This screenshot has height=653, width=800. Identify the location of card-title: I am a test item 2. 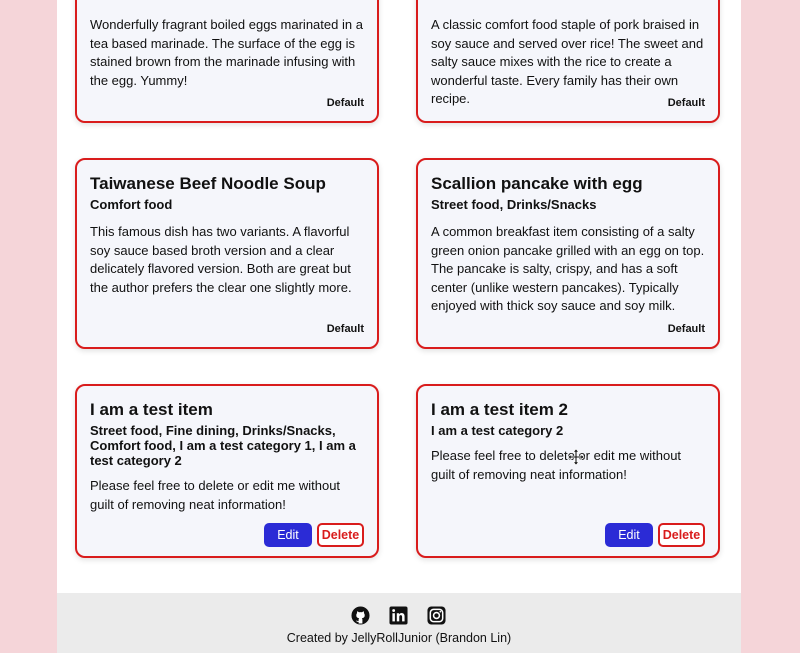
(500, 409).